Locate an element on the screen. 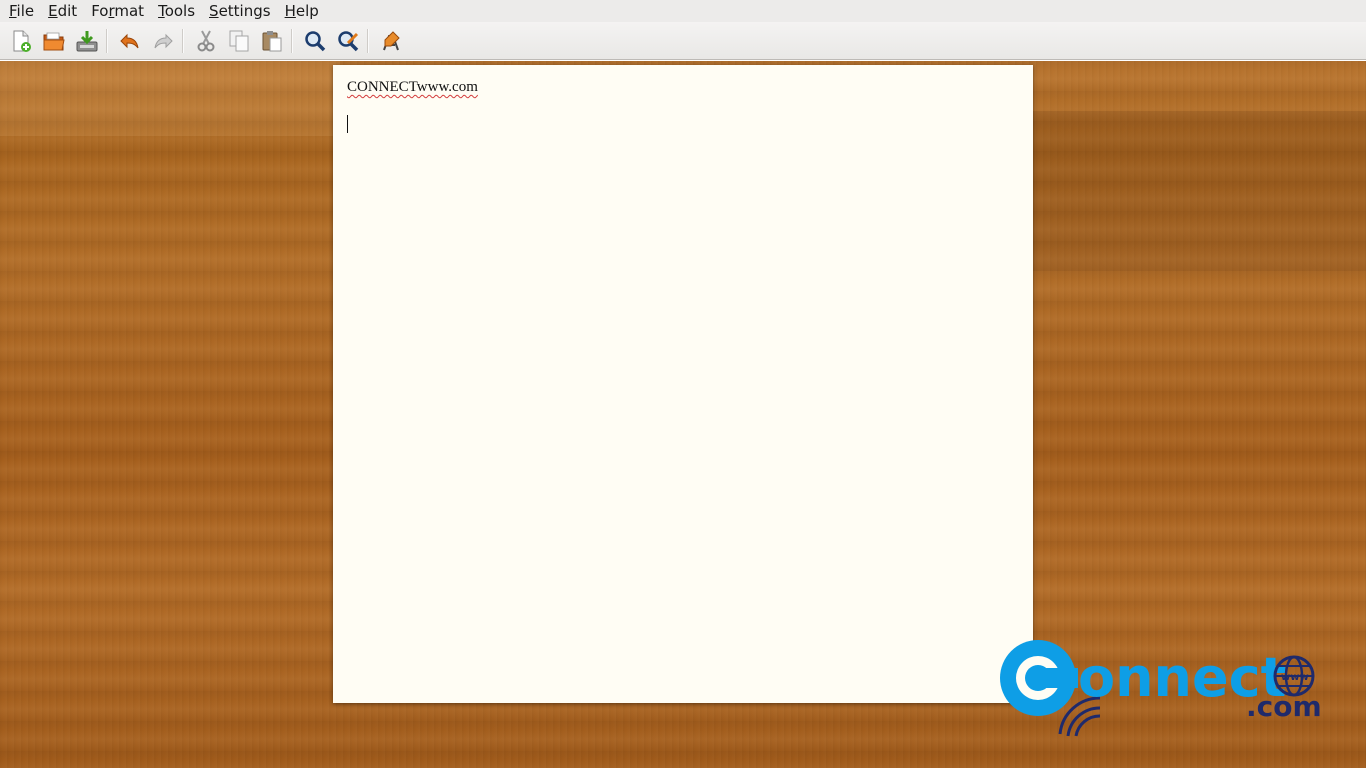 The height and width of the screenshot is (768, 1366). menu-format-label-post: mat is located at coordinates (129, 11).